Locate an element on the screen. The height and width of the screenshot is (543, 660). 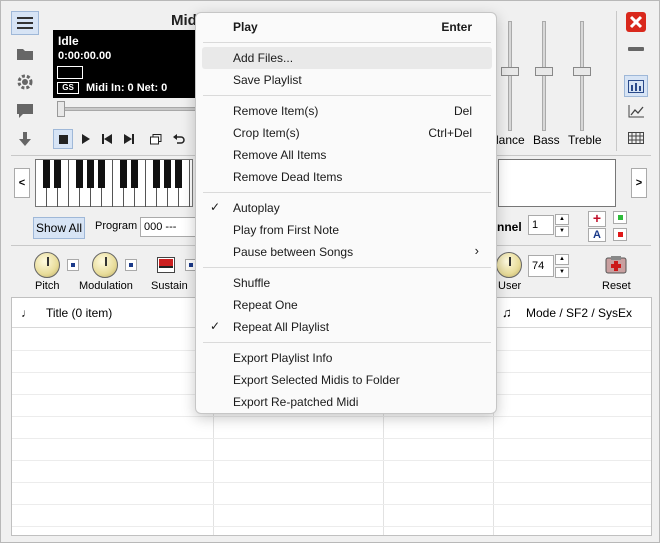
lcd-indicator-box is located at coordinates (70, 72).